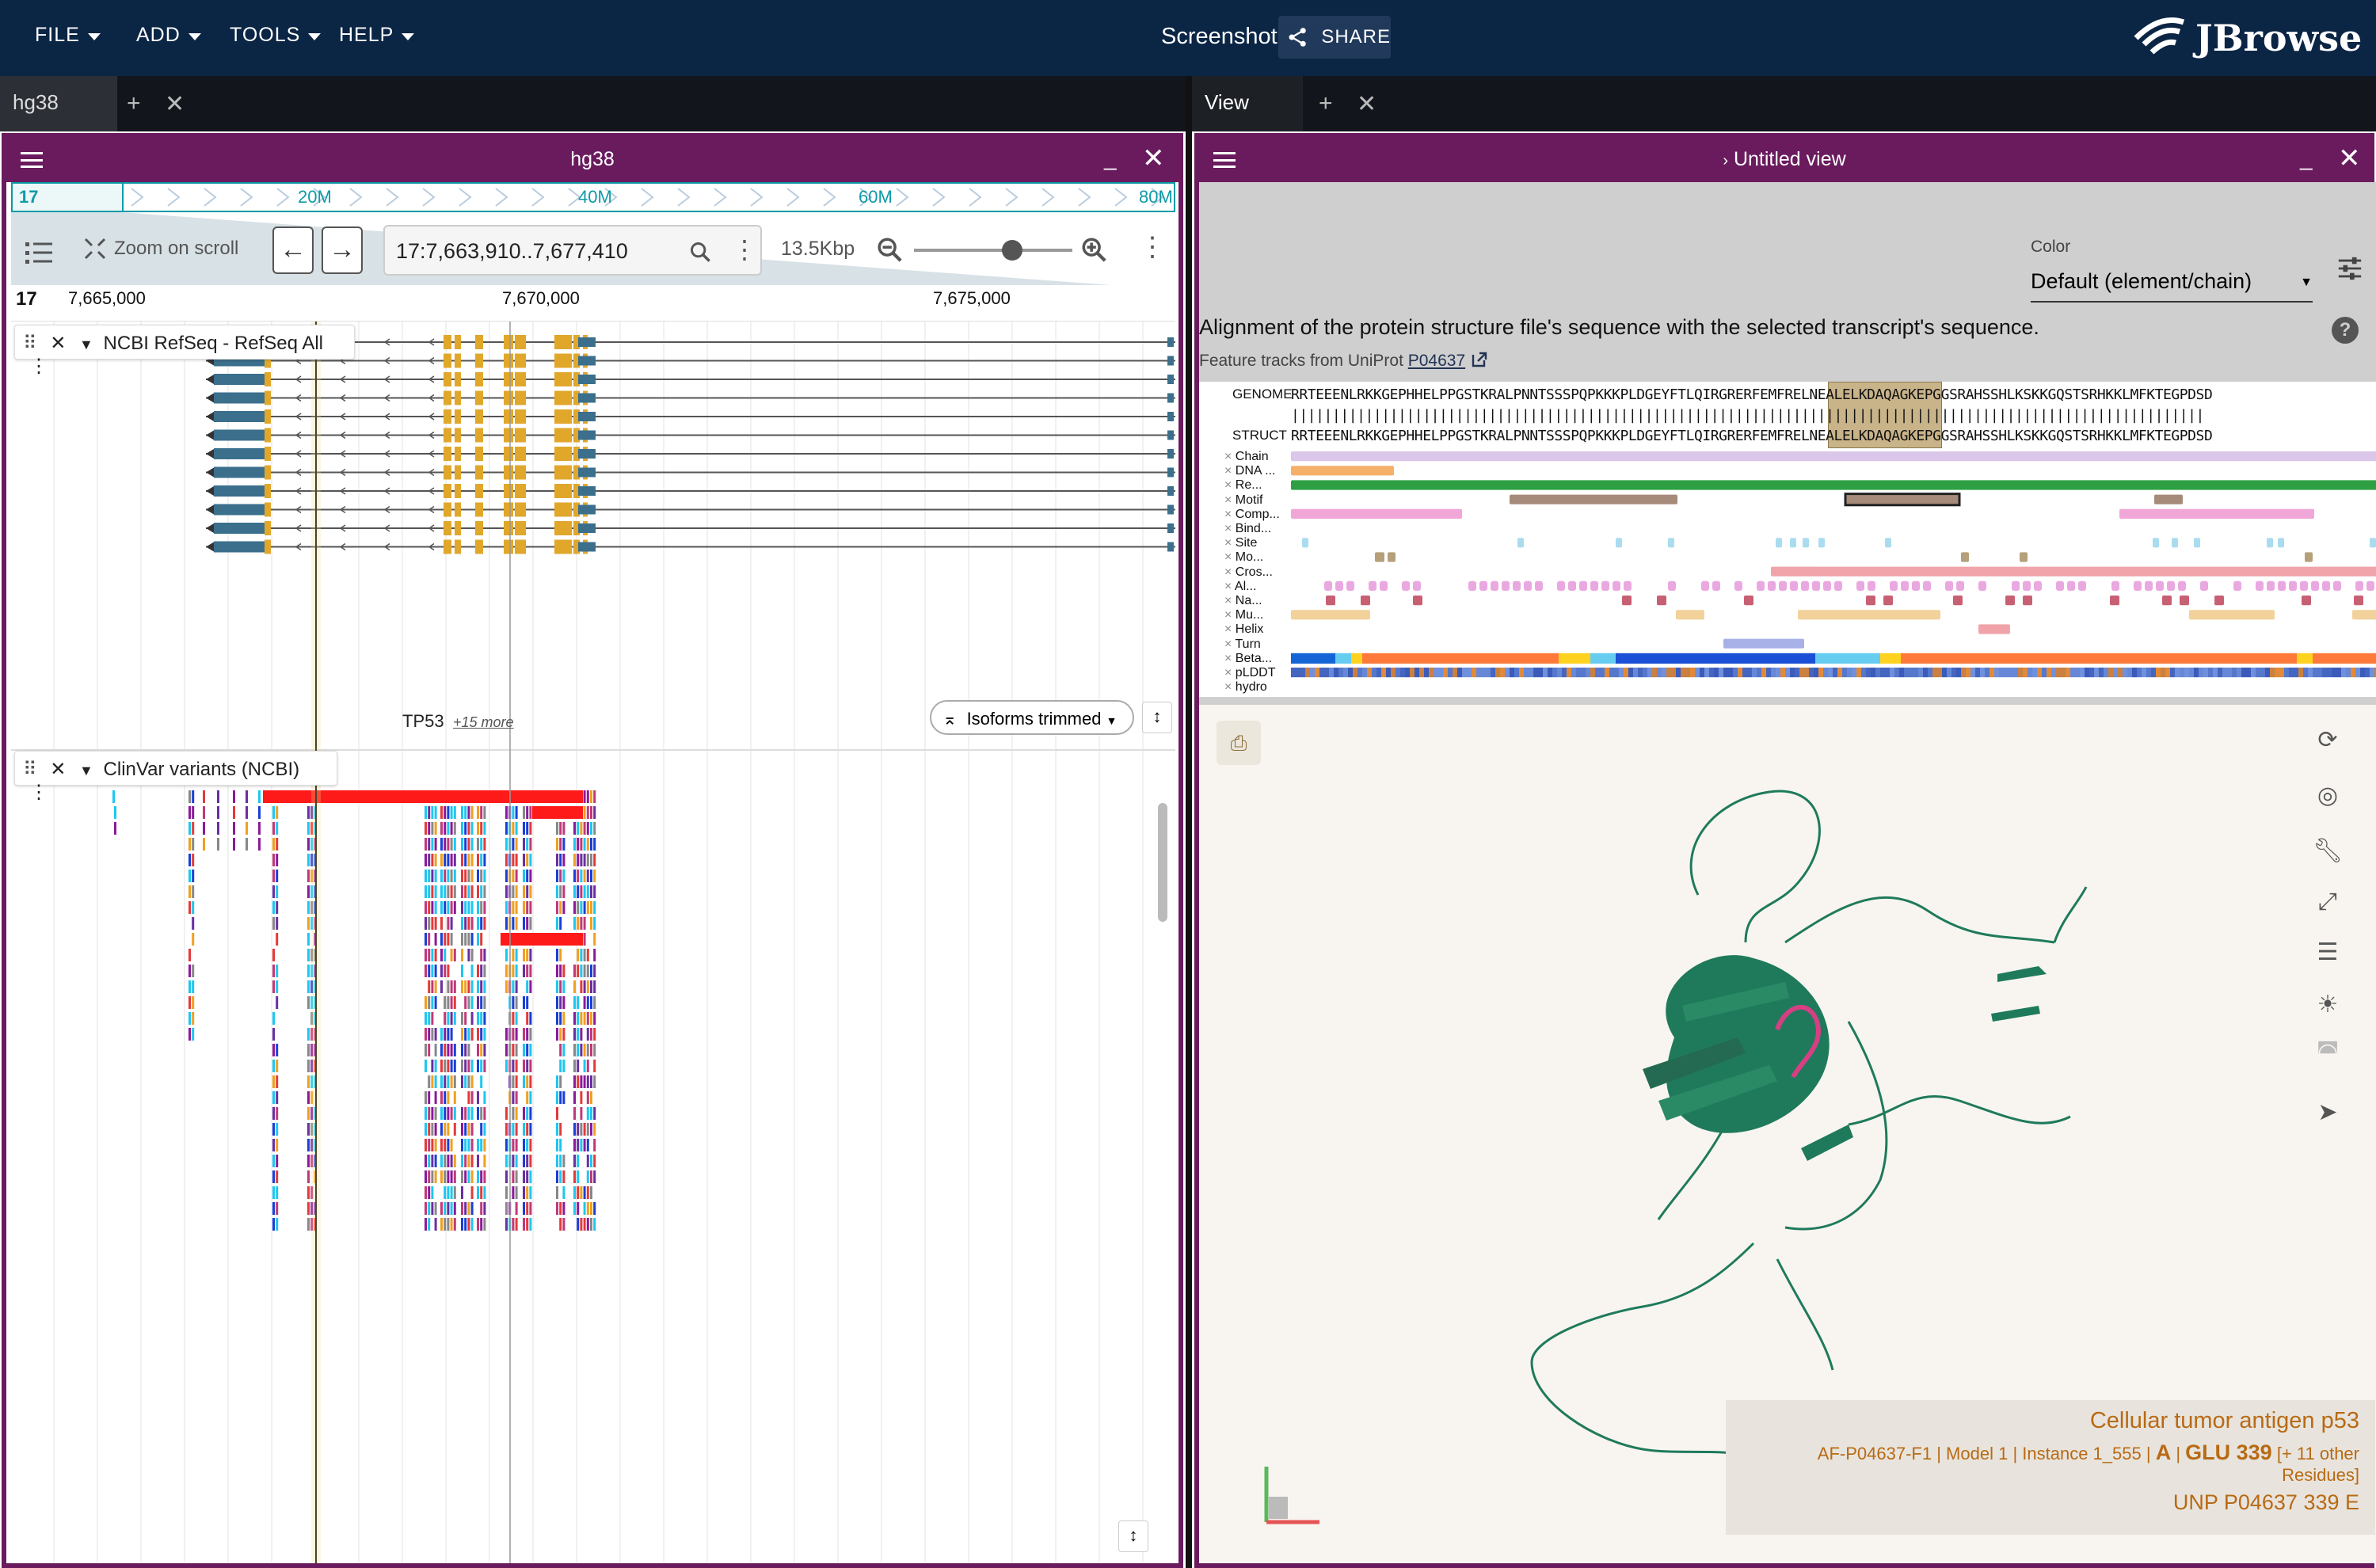  What do you see at coordinates (2349, 268) in the screenshot?
I see `settings-icon` at bounding box center [2349, 268].